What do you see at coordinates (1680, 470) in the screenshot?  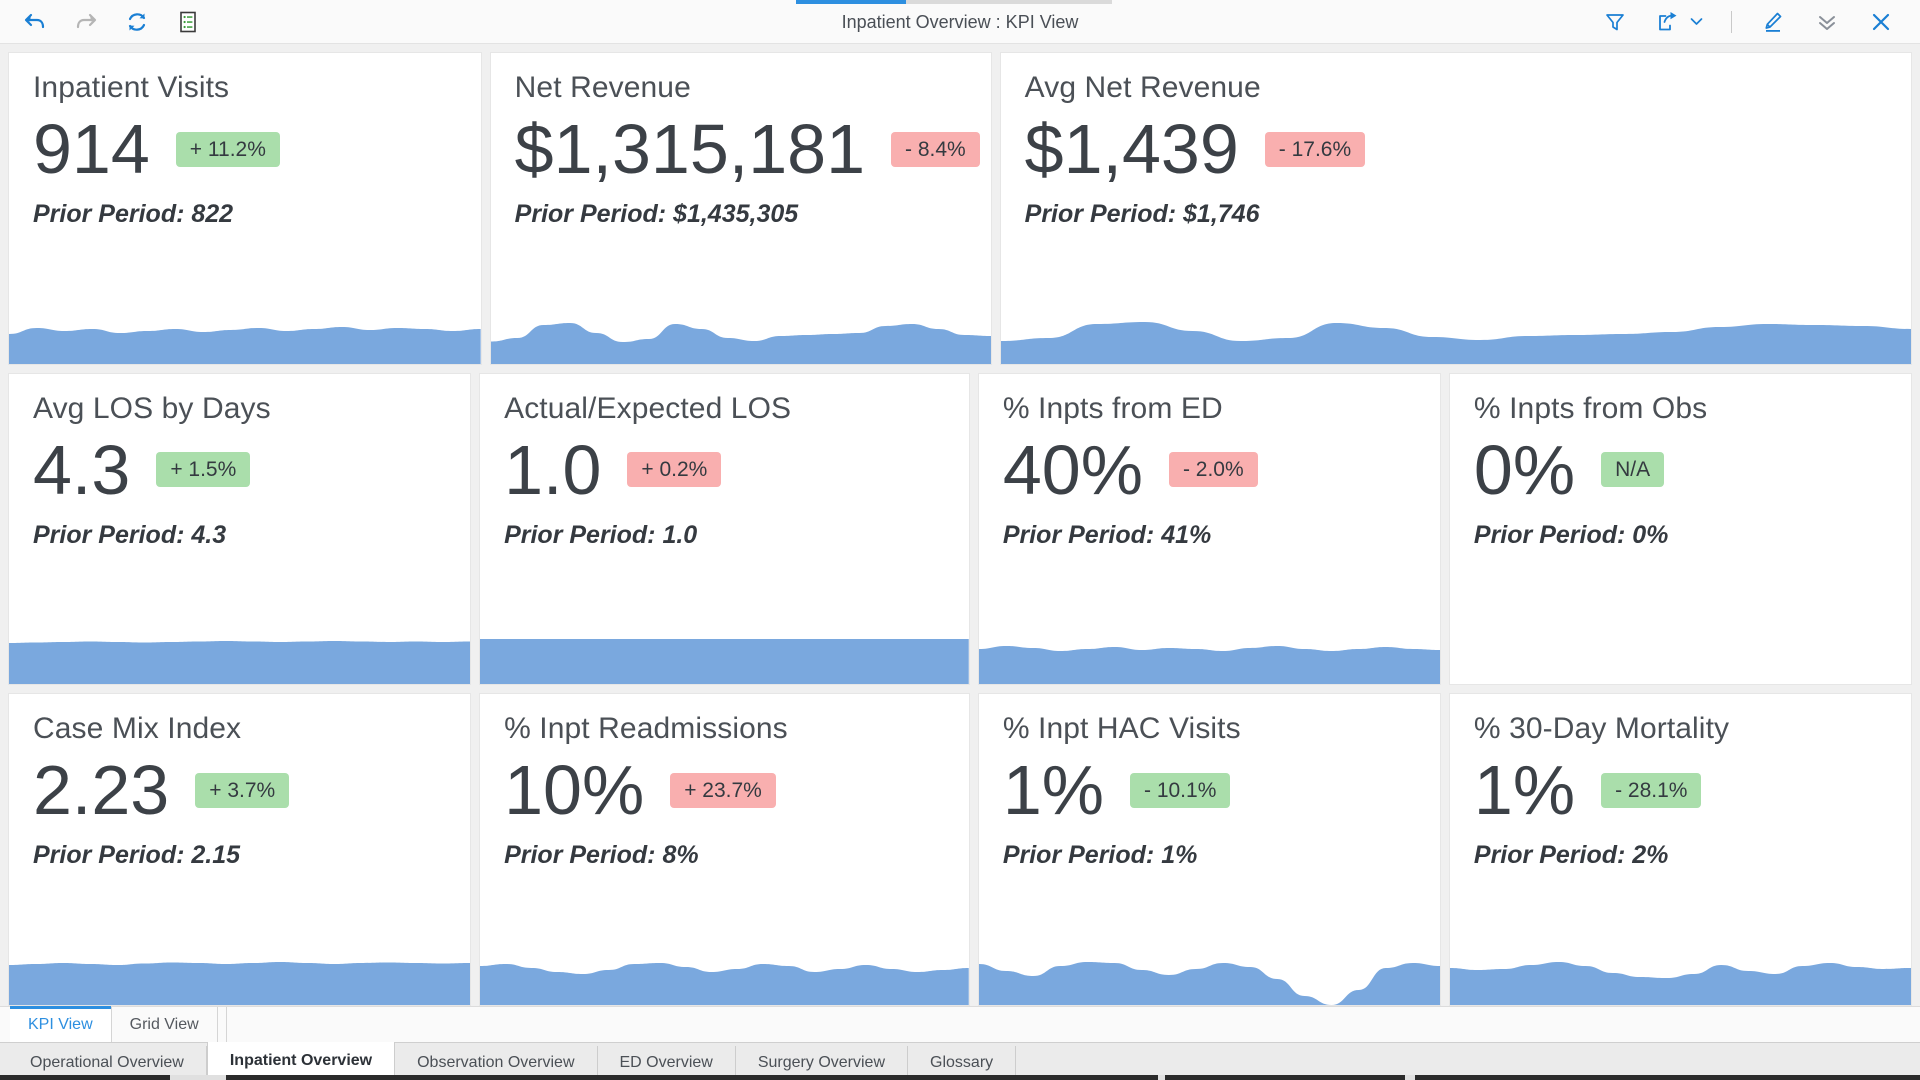 I see `kpi-value-row: 0% N/A` at bounding box center [1680, 470].